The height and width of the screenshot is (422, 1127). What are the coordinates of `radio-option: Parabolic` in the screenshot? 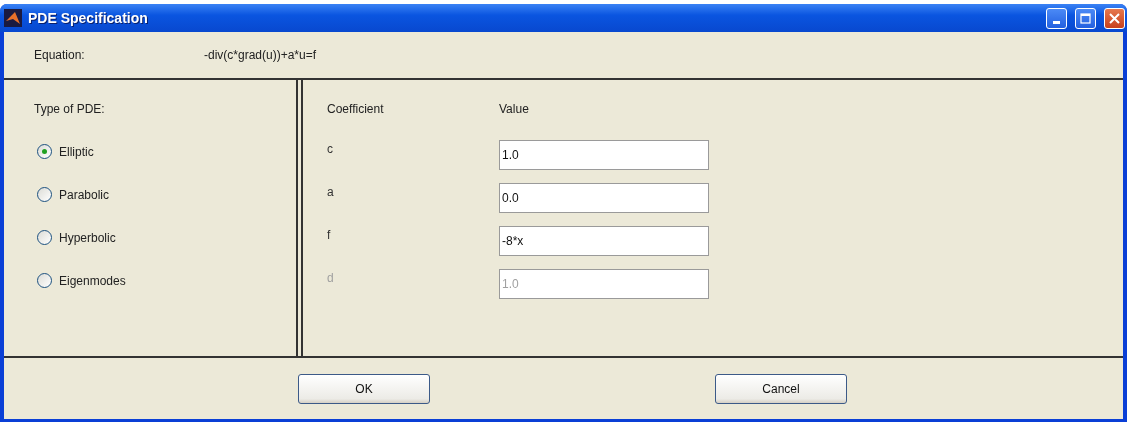 It's located at (165, 194).